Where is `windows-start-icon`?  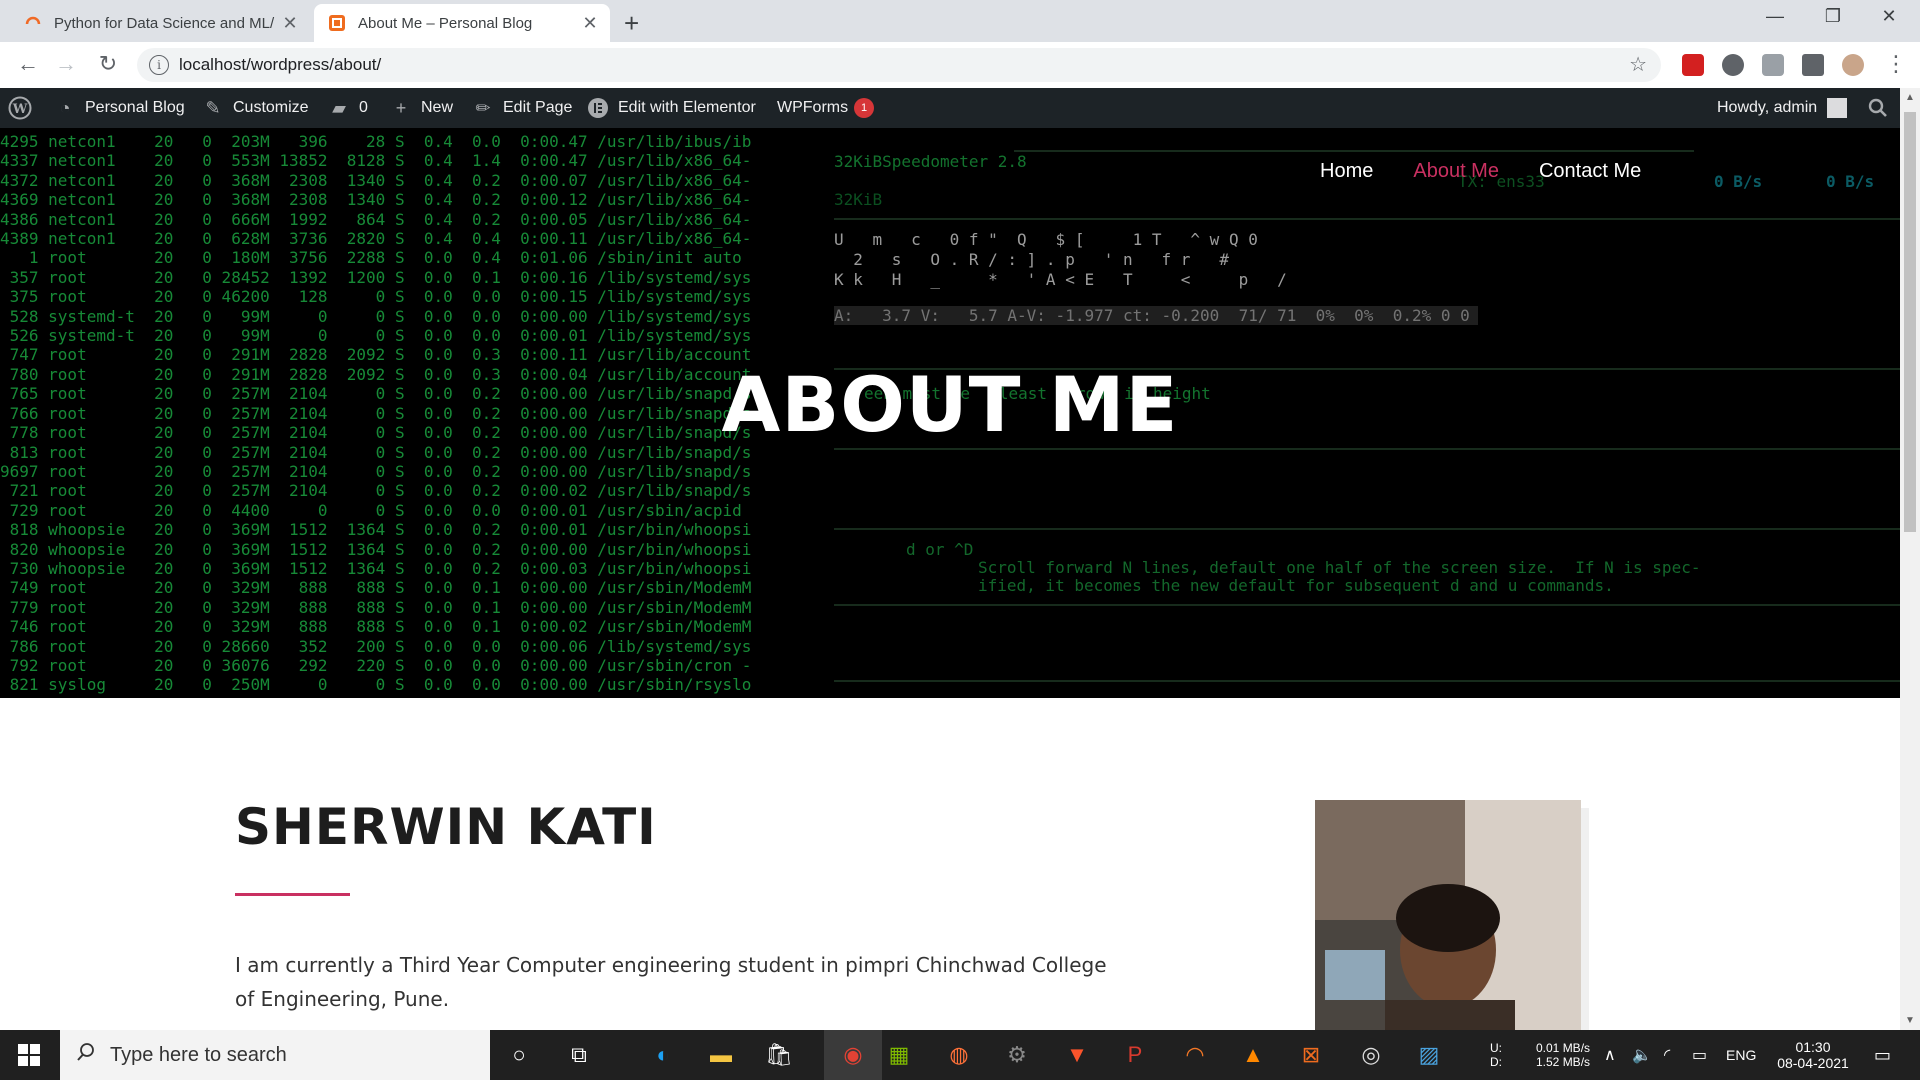 windows-start-icon is located at coordinates (29, 1055).